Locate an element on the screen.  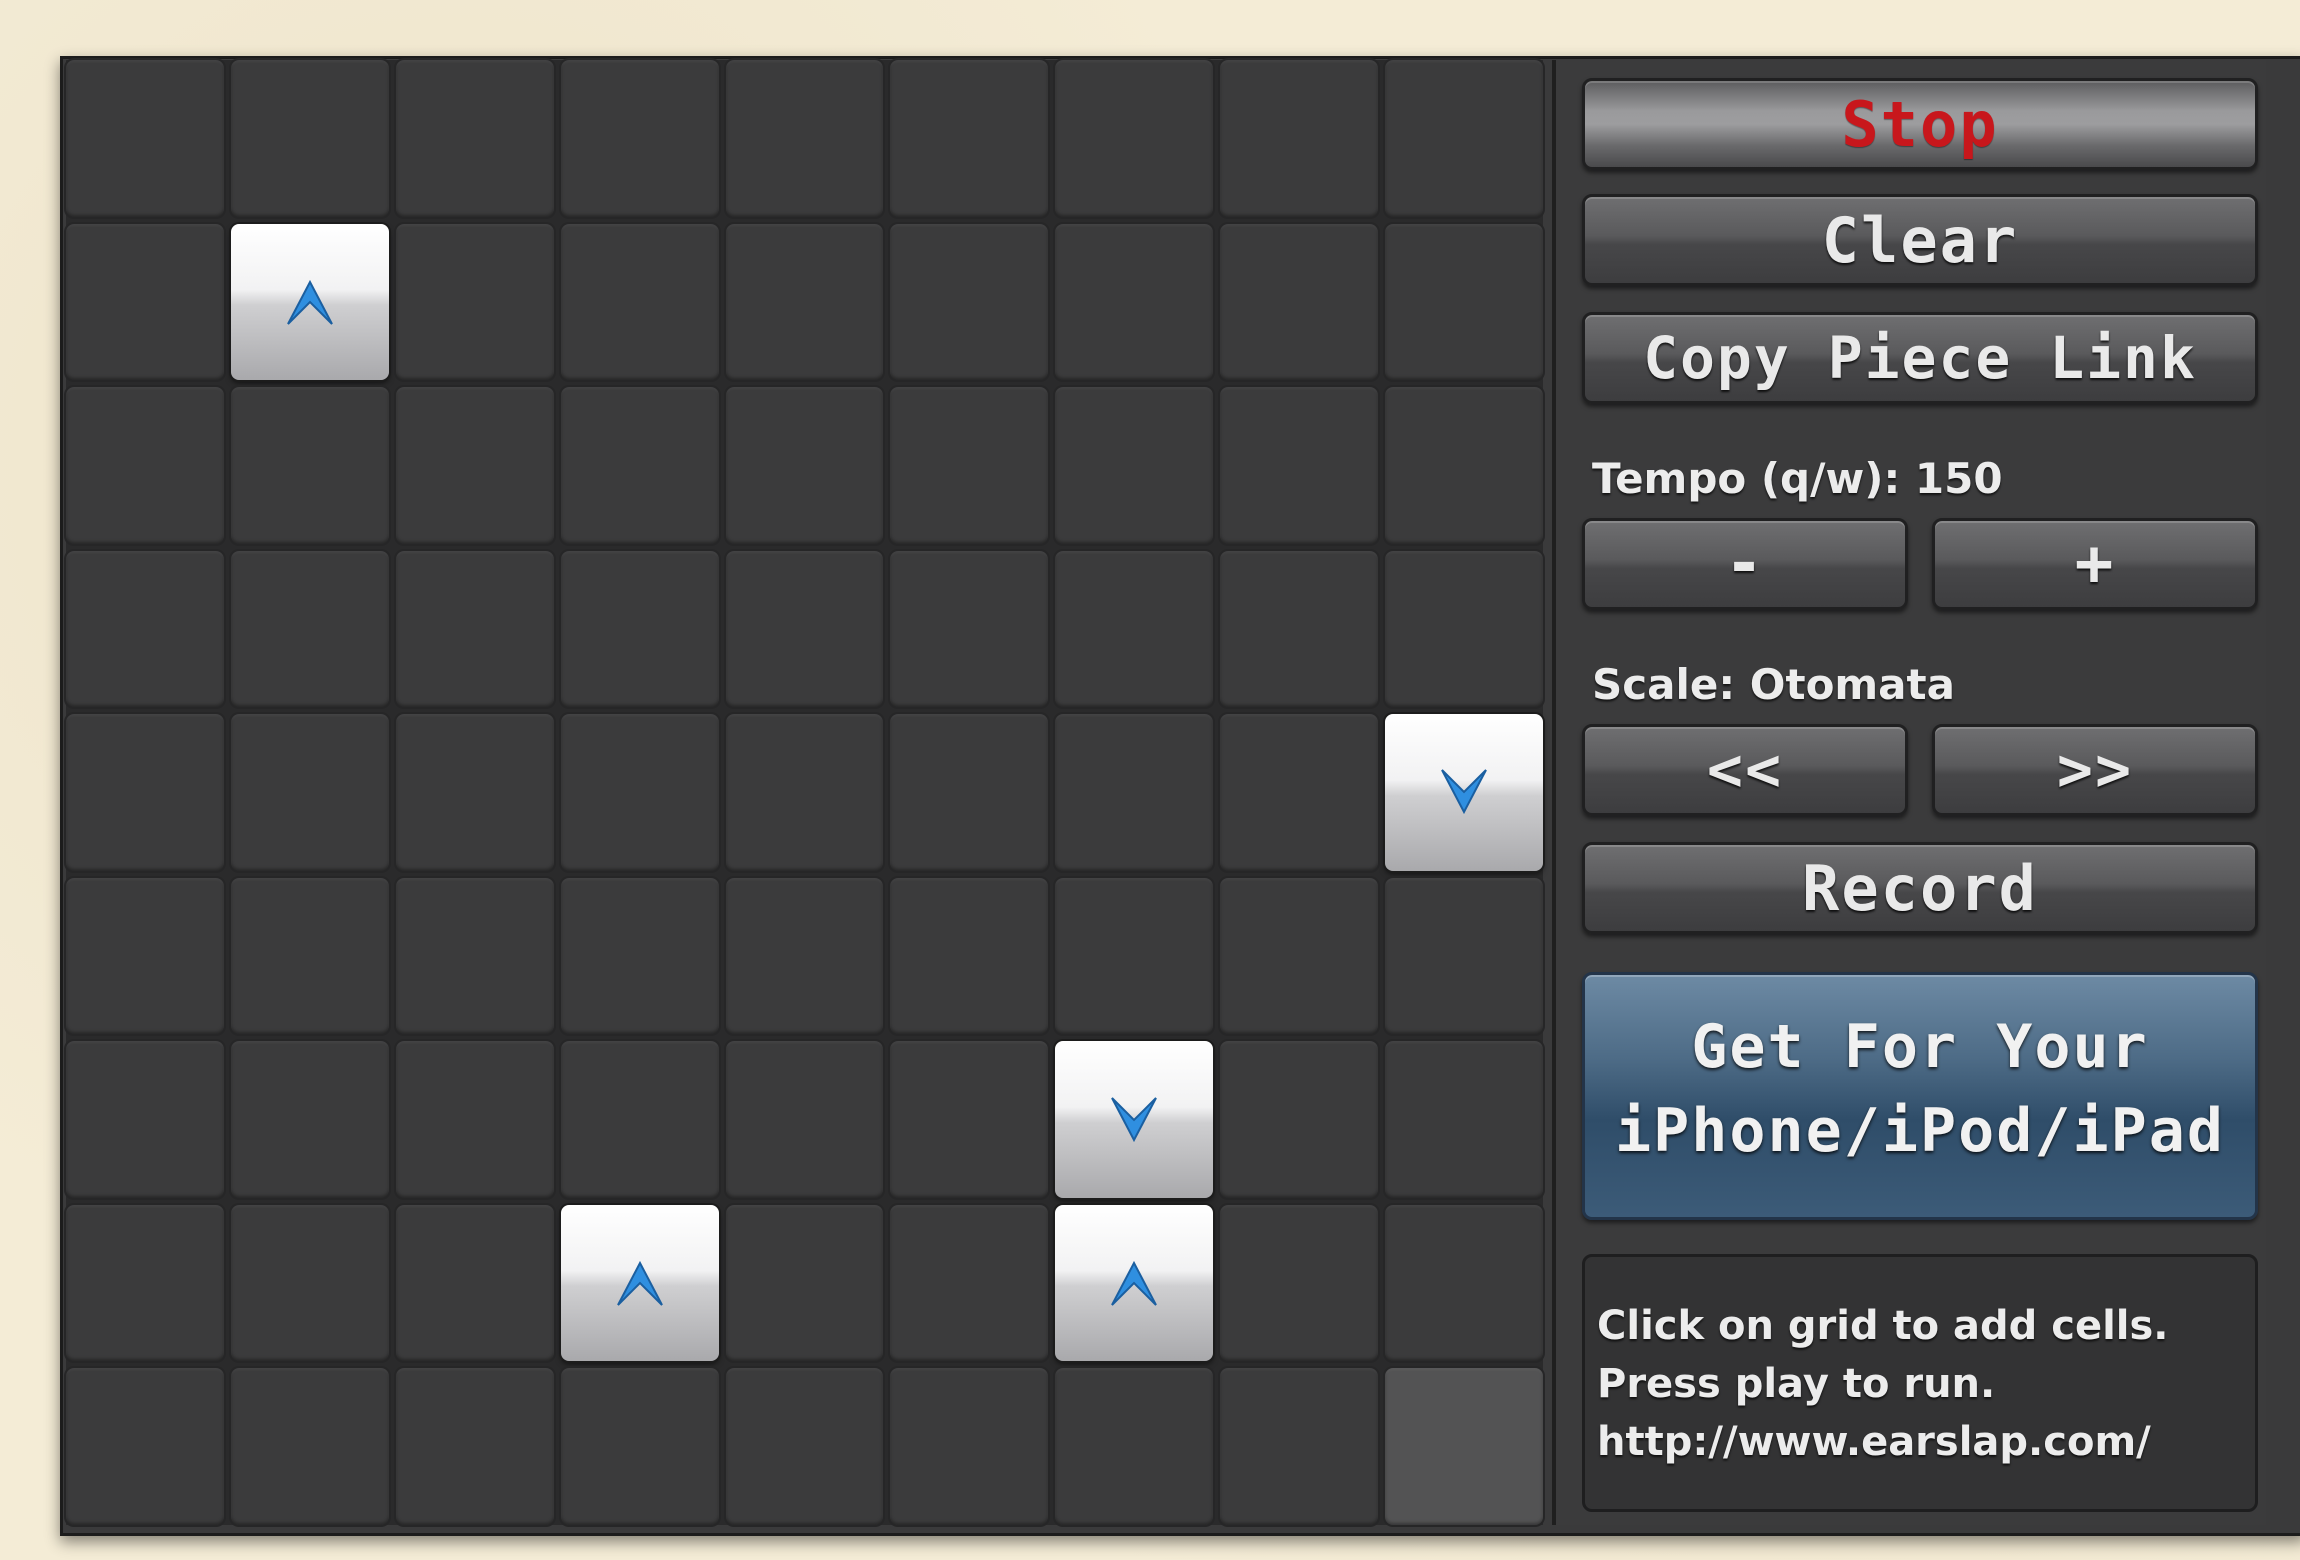
get-for-iphone-button: Get For Your iPhone/iPod/iPad is located at coordinates (1920, 1096).